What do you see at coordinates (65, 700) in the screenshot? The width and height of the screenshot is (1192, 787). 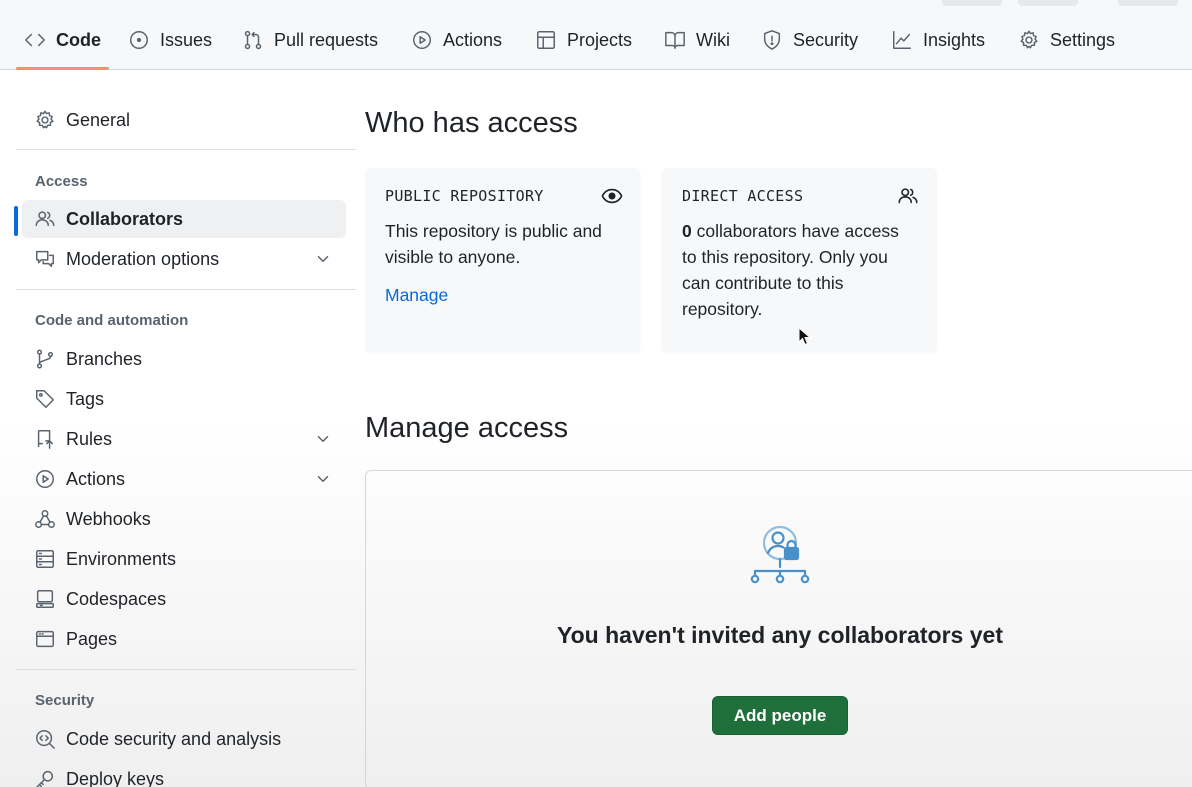 I see `sidebar-group-security: Security` at bounding box center [65, 700].